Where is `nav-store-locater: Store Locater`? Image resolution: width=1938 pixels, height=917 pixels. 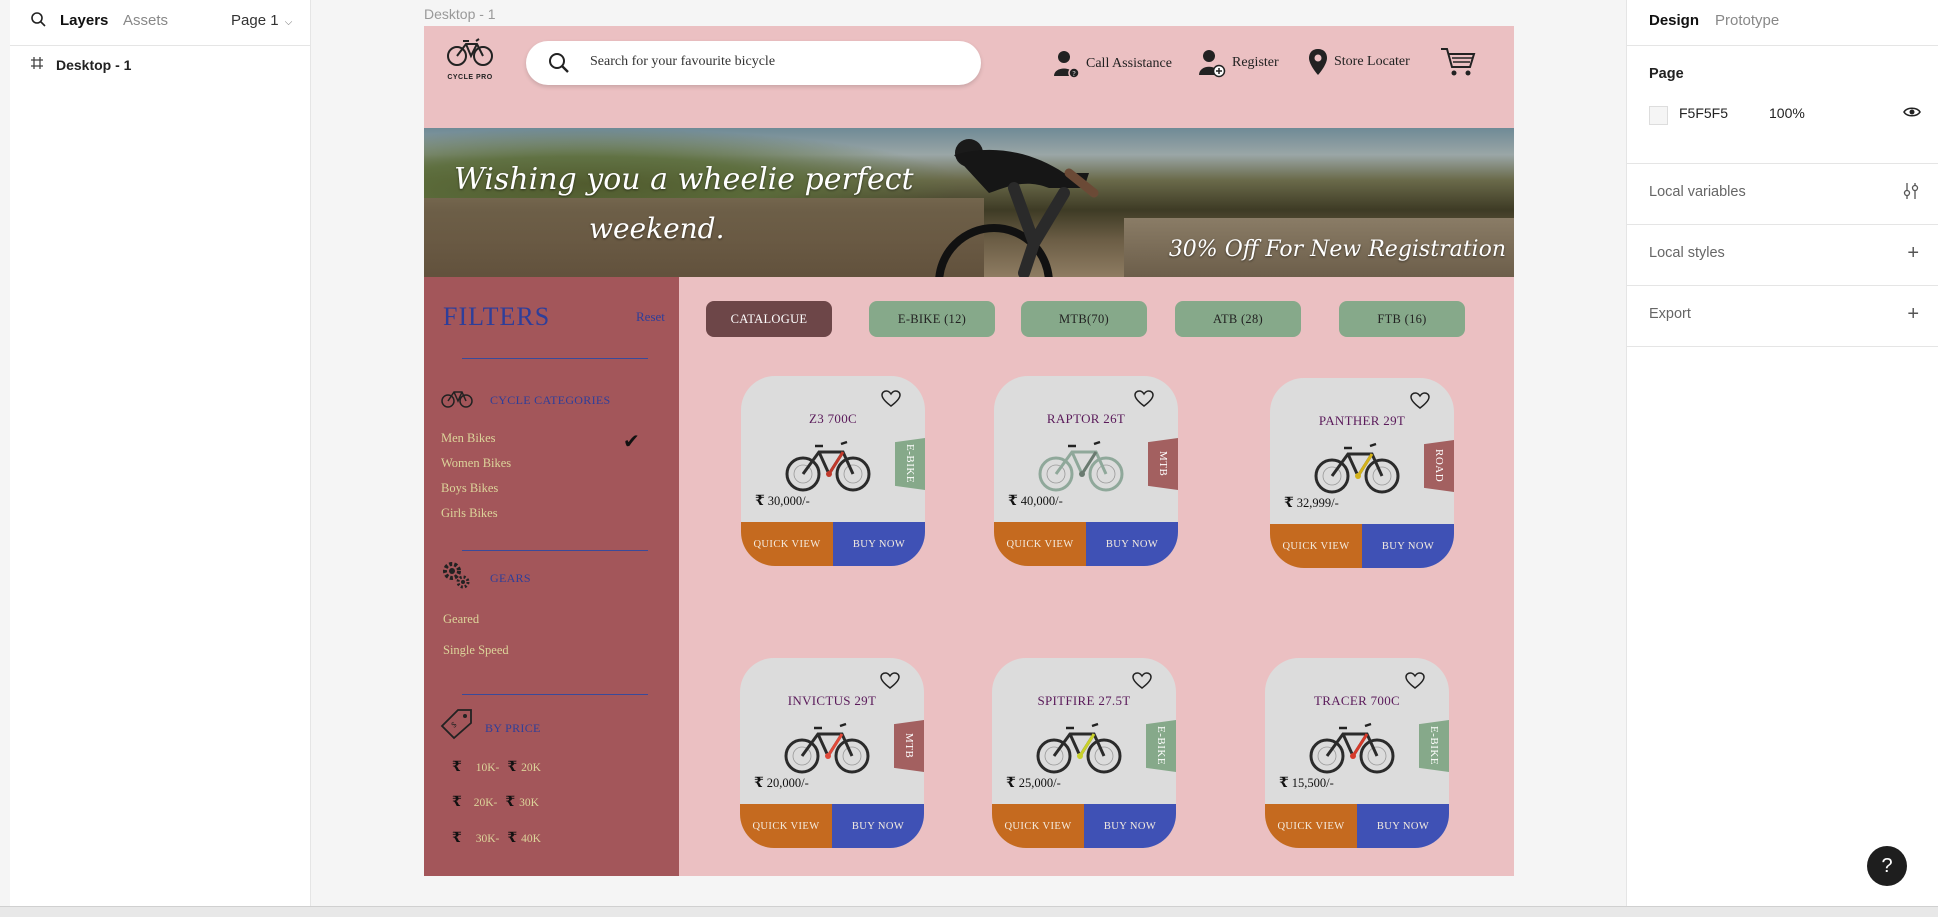 nav-store-locater: Store Locater is located at coordinates (1359, 62).